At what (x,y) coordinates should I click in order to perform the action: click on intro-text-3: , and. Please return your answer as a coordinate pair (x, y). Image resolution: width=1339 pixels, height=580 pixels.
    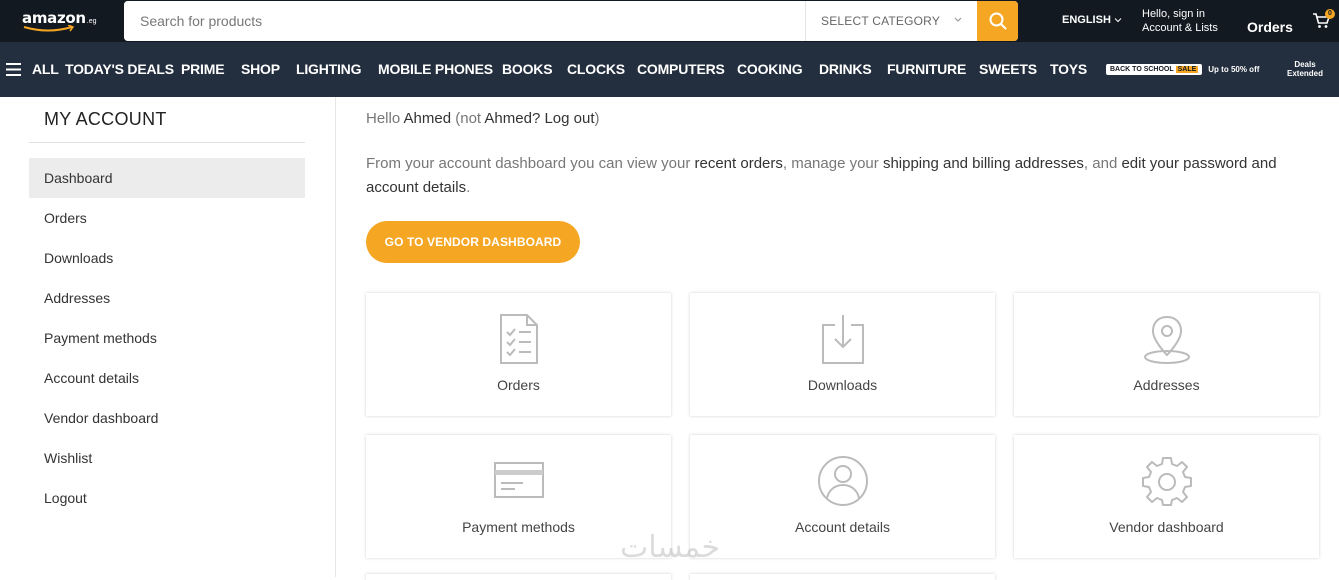
    Looking at the image, I should click on (1102, 163).